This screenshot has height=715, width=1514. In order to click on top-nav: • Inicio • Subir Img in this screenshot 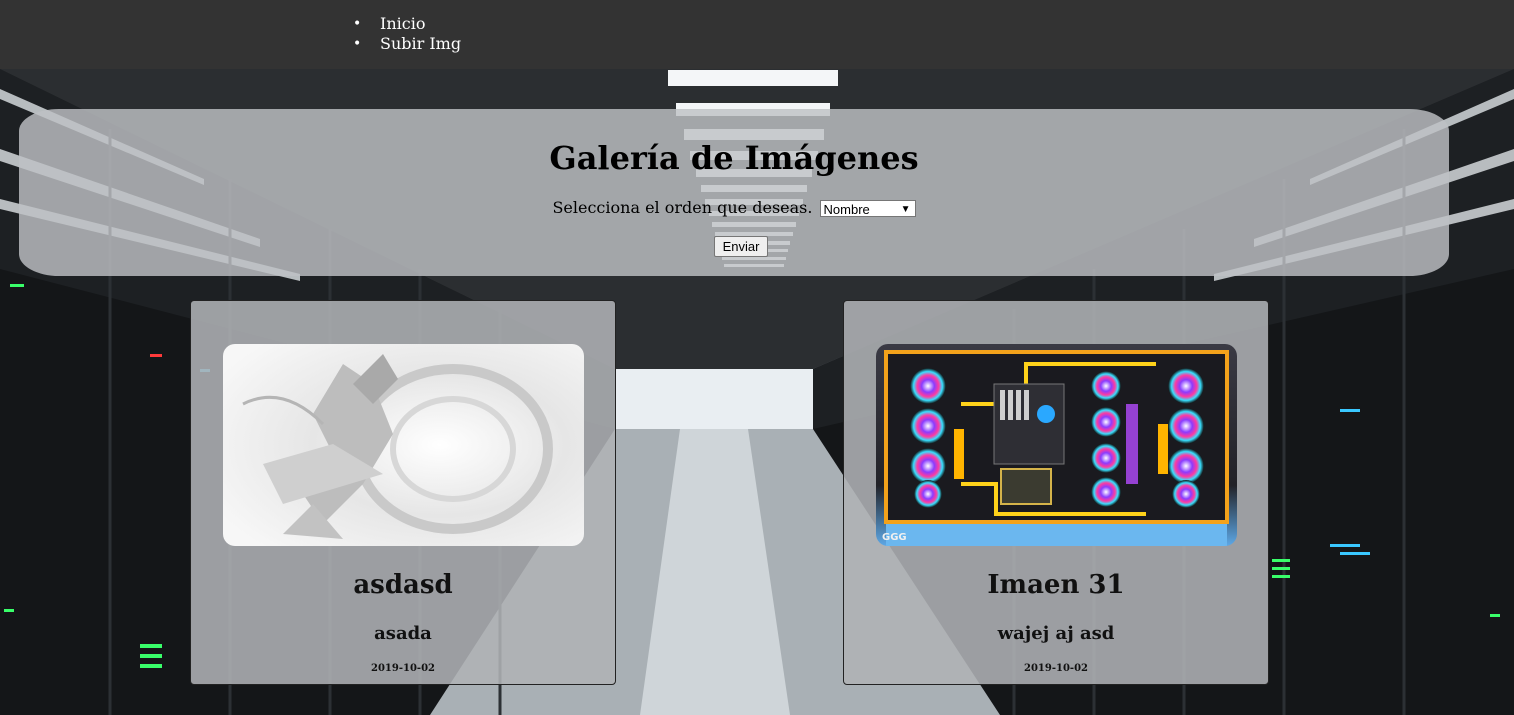, I will do `click(757, 34)`.